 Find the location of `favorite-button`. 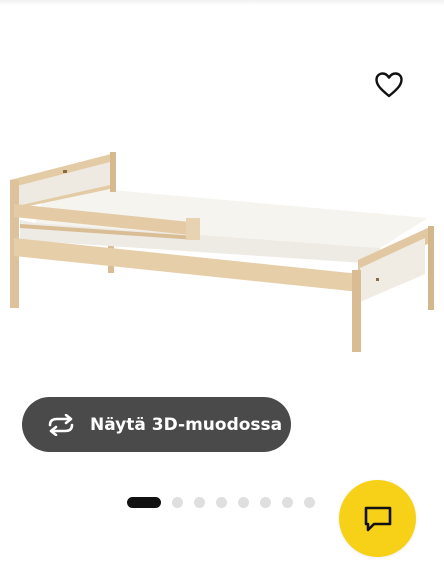

favorite-button is located at coordinates (389, 85).